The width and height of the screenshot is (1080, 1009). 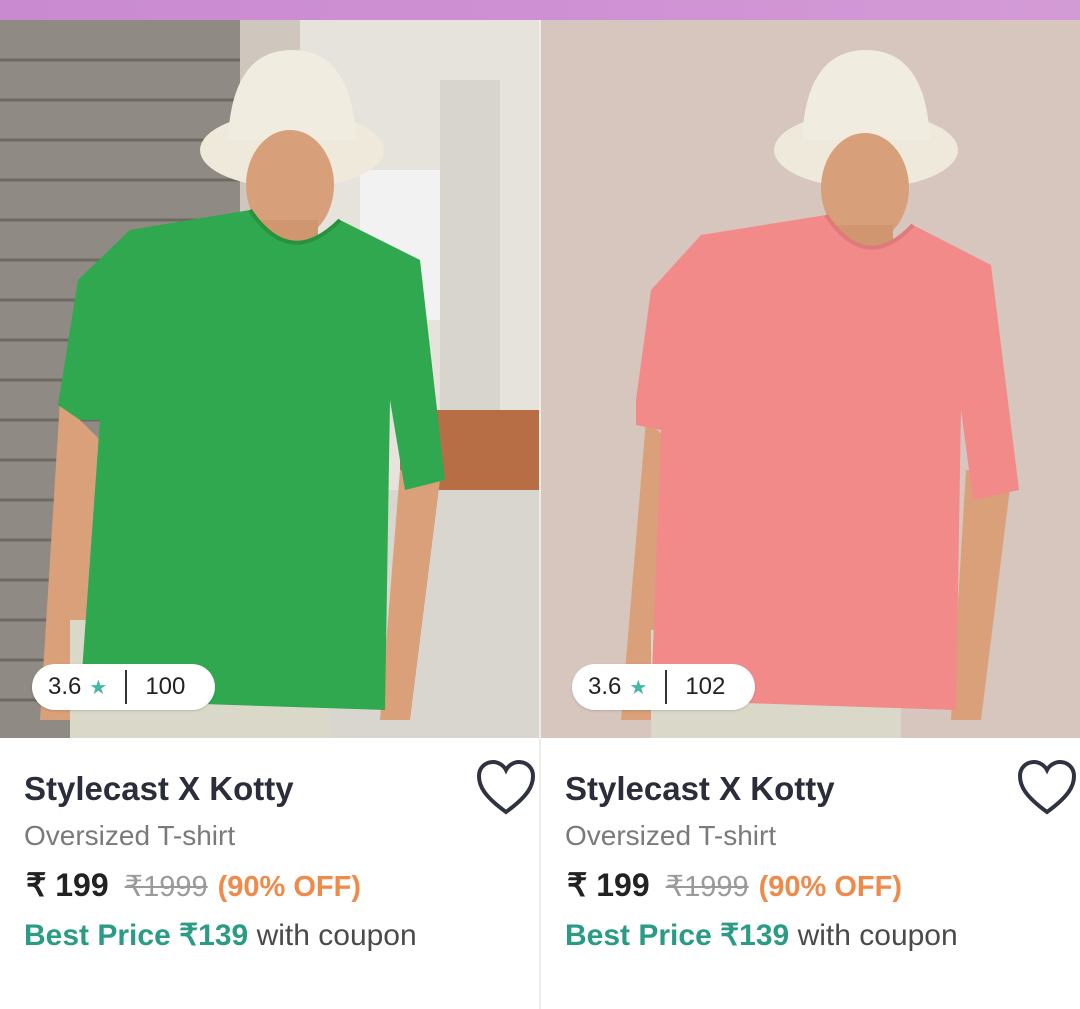 I want to click on top-accent-bar, so click(x=540, y=10).